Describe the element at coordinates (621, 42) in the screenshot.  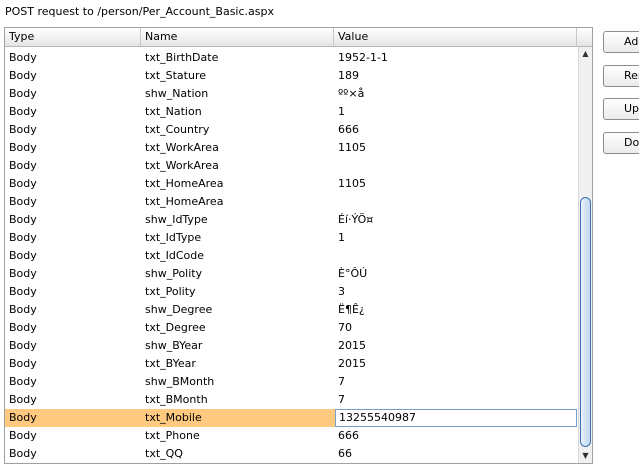
I see `add-button: Ad` at that location.